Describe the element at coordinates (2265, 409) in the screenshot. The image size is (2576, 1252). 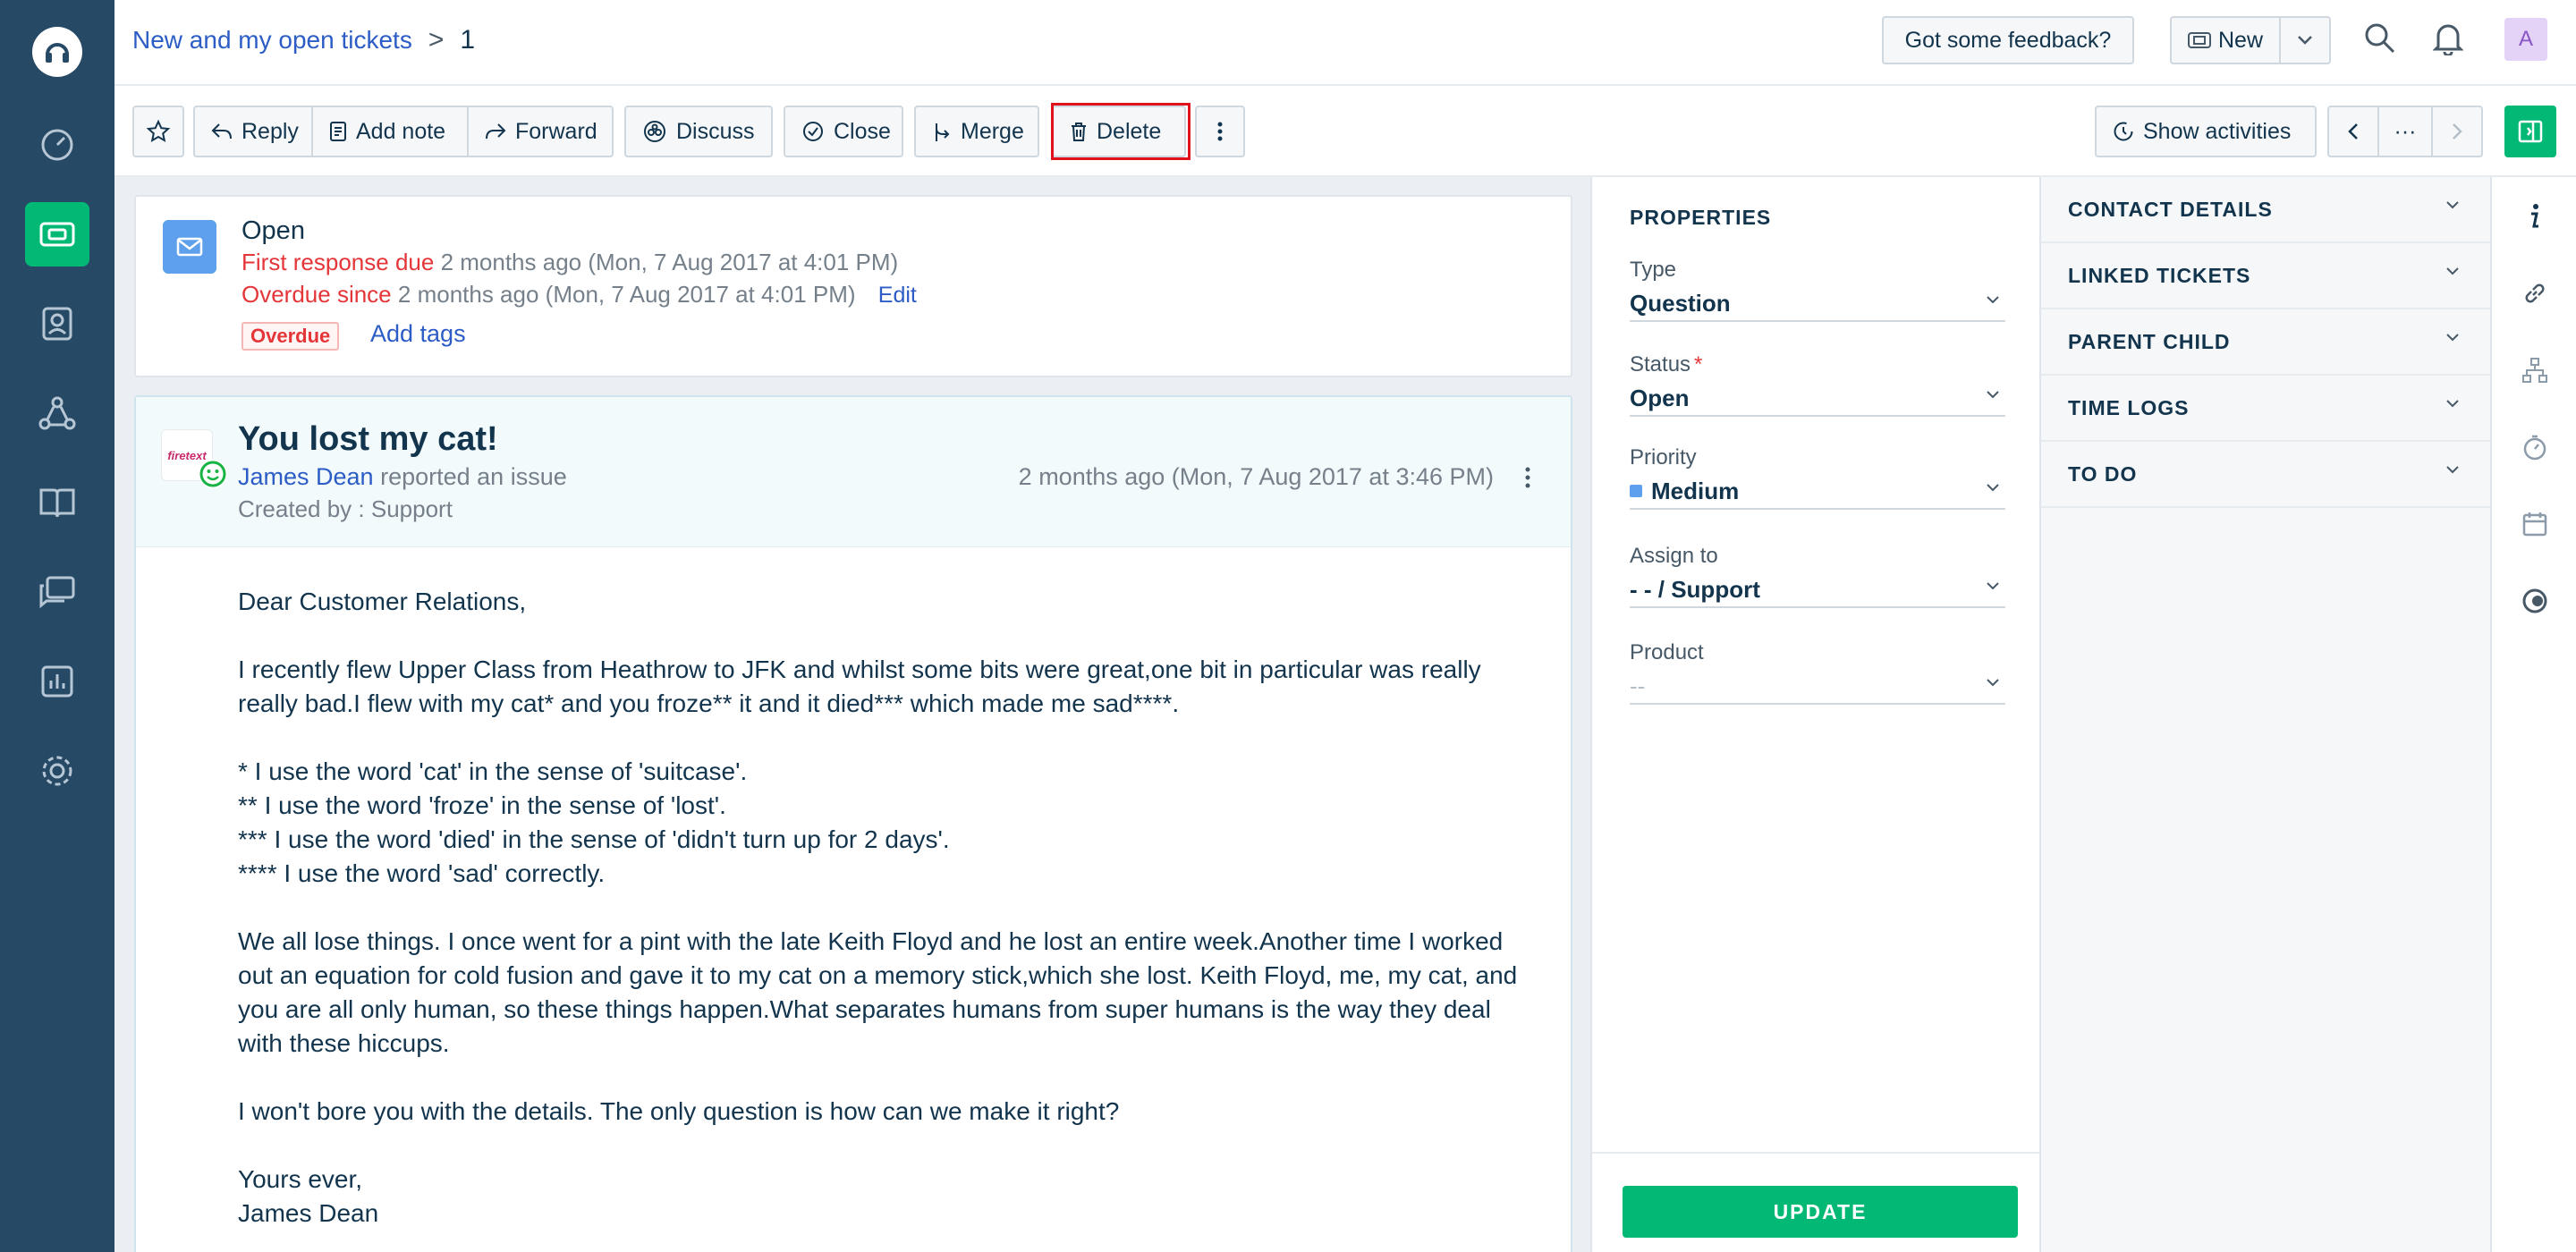
I see `accordion-time-logs: TIME LOGS` at that location.